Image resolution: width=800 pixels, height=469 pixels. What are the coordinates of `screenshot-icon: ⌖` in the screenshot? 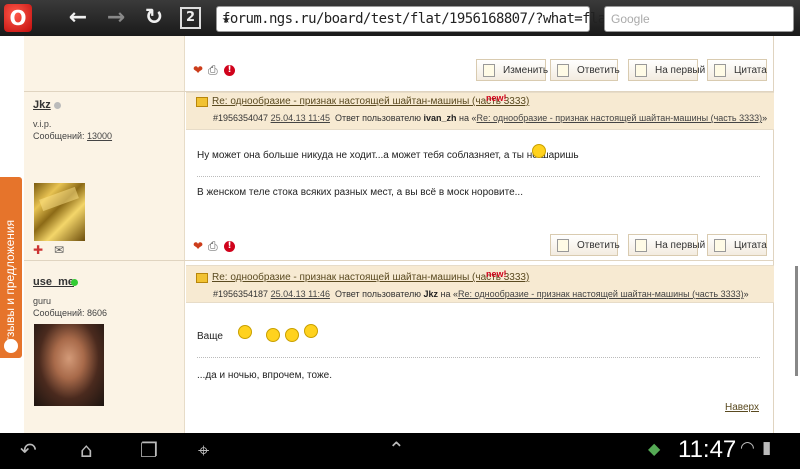 It's located at (203, 450).